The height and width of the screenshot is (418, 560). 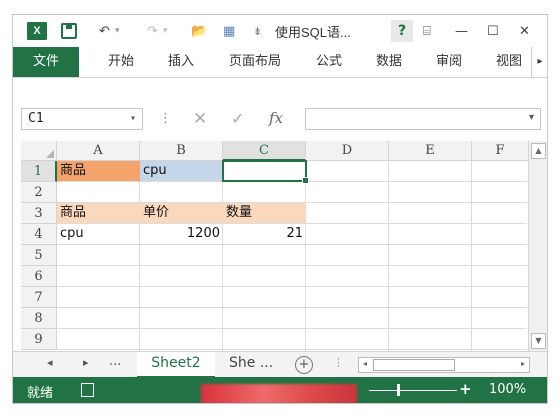 What do you see at coordinates (304, 365) in the screenshot?
I see `add-sheet-icon: +` at bounding box center [304, 365].